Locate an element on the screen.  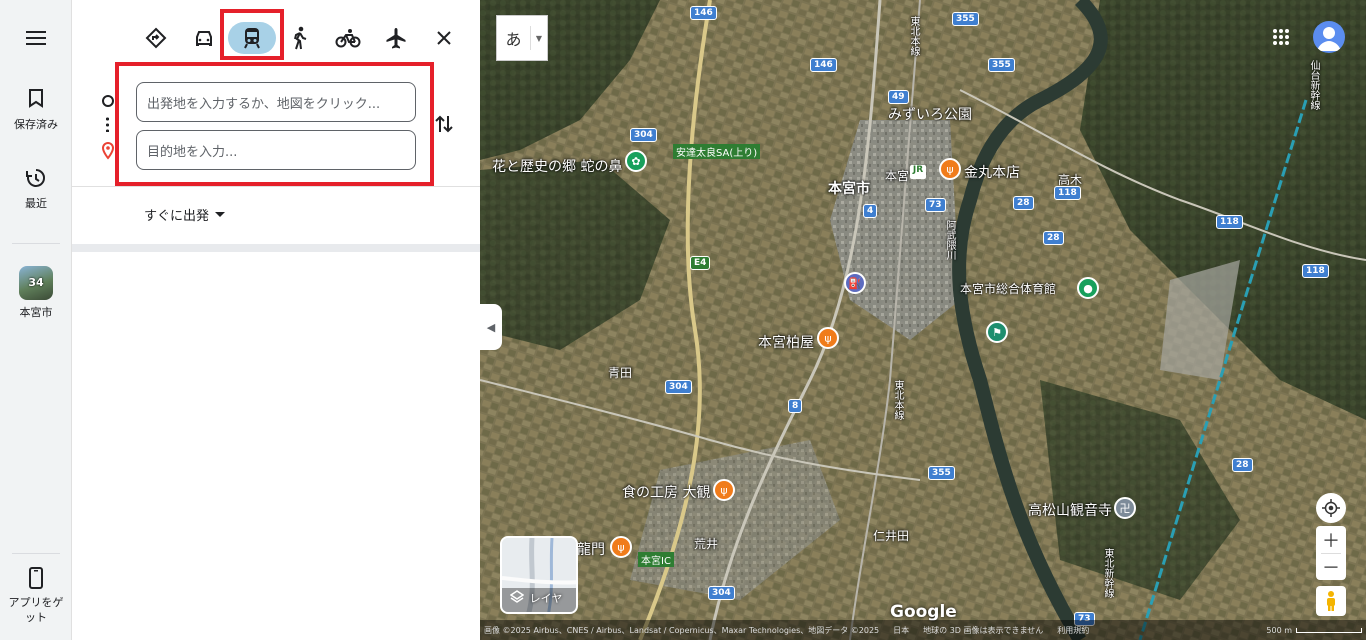
layers-button: レイヤ is located at coordinates (539, 575).